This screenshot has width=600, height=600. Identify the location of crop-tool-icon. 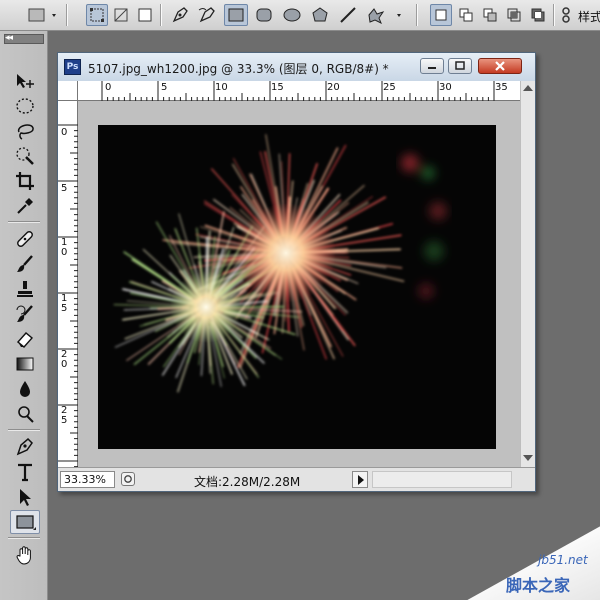
(25, 181).